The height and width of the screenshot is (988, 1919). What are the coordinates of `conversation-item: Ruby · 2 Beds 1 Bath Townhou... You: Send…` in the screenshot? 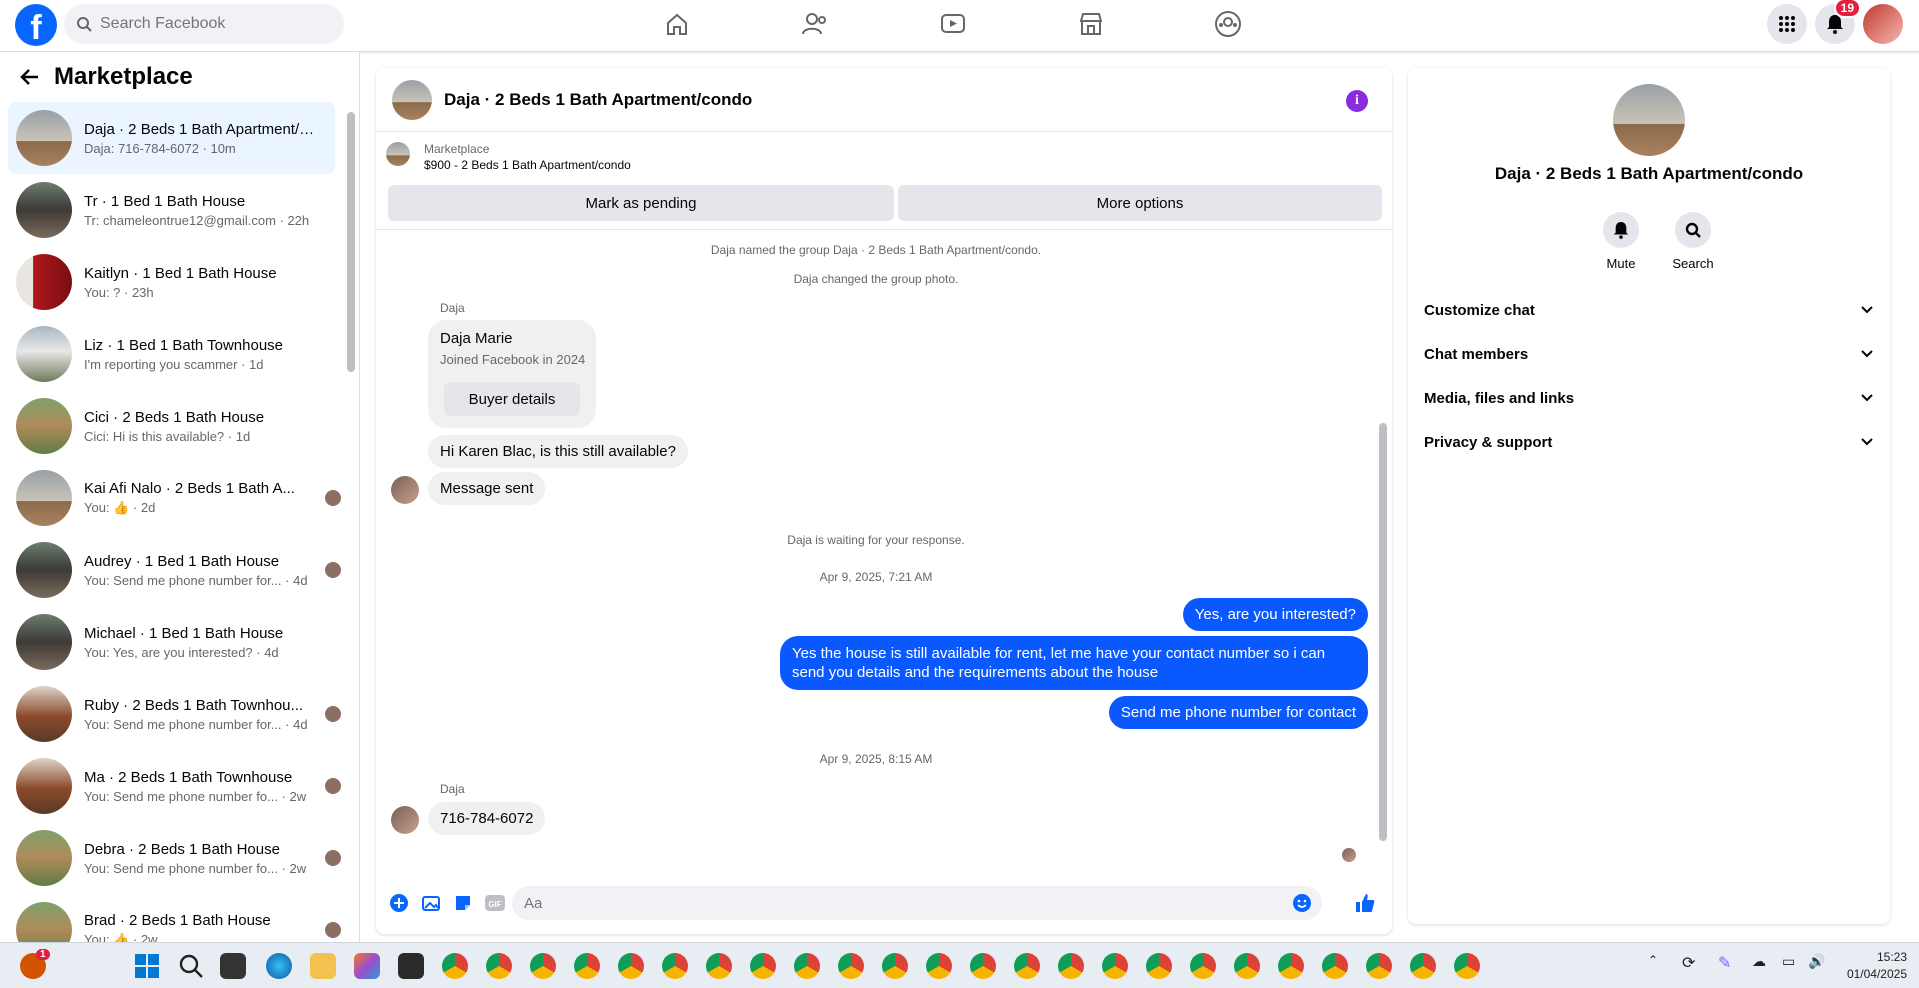 It's located at (174, 714).